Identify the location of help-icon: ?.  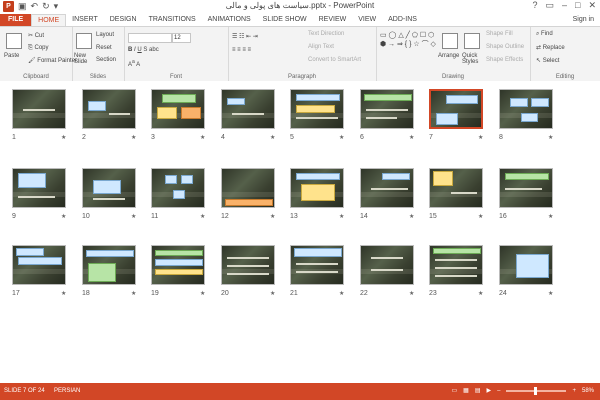
(534, 5).